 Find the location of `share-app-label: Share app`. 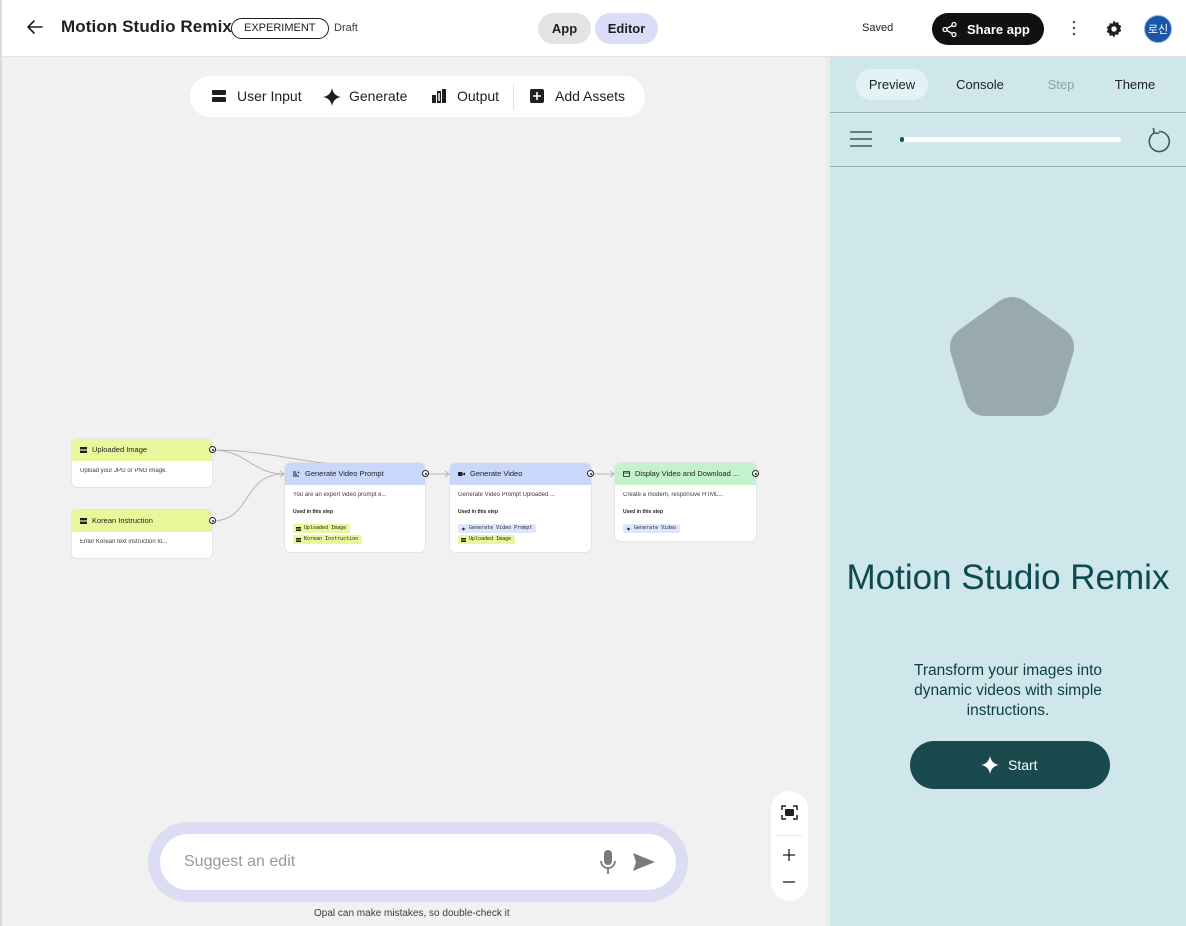

share-app-label: Share app is located at coordinates (998, 29).